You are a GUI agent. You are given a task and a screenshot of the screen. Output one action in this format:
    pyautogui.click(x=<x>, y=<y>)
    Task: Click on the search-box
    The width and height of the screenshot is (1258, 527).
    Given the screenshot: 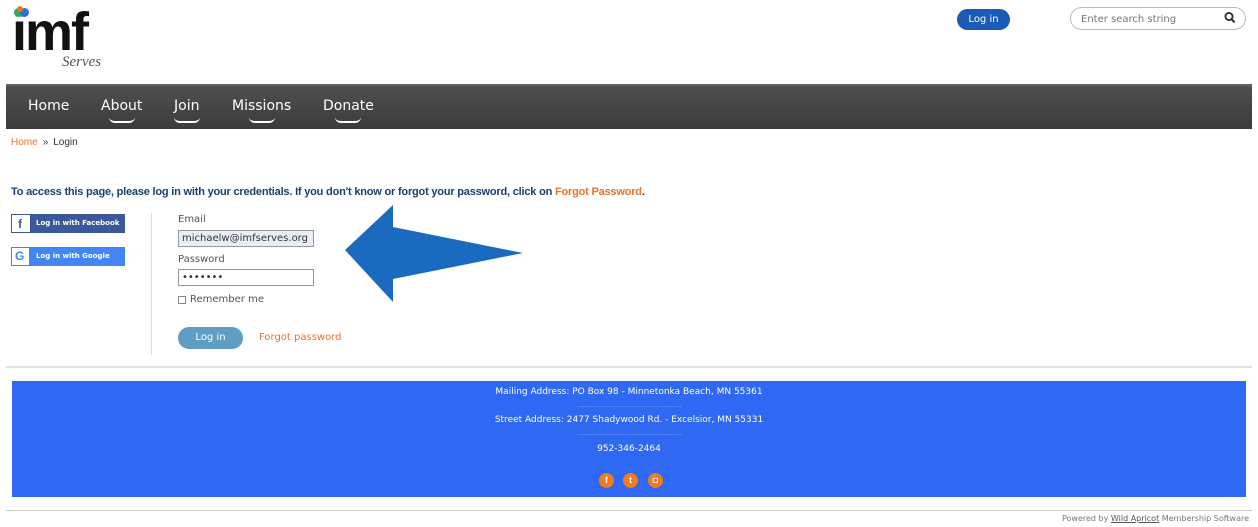 What is the action you would take?
    pyautogui.click(x=1158, y=18)
    